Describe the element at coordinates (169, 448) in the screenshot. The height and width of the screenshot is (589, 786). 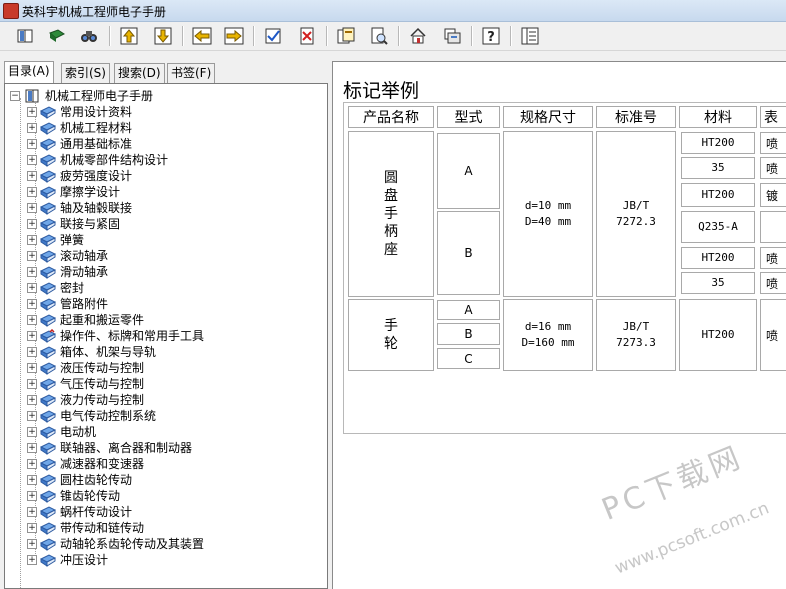
I see `tree-item: + 联轴器、离合器和制动器` at that location.